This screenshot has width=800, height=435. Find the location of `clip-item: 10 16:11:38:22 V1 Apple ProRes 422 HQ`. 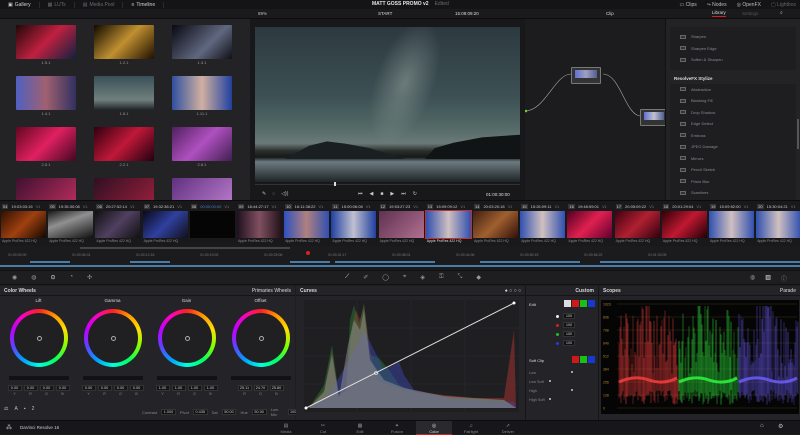

clip-item: 10 16:11:38:22 V1 Apple ProRes 422 HQ is located at coordinates (306, 224).